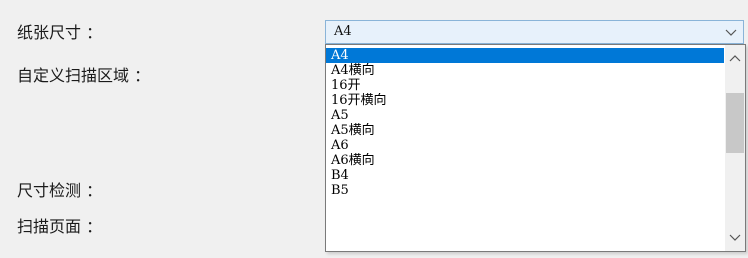 Image resolution: width=748 pixels, height=258 pixels. What do you see at coordinates (60, 190) in the screenshot?
I see `size-detection-label: 尺寸检测 ：` at bounding box center [60, 190].